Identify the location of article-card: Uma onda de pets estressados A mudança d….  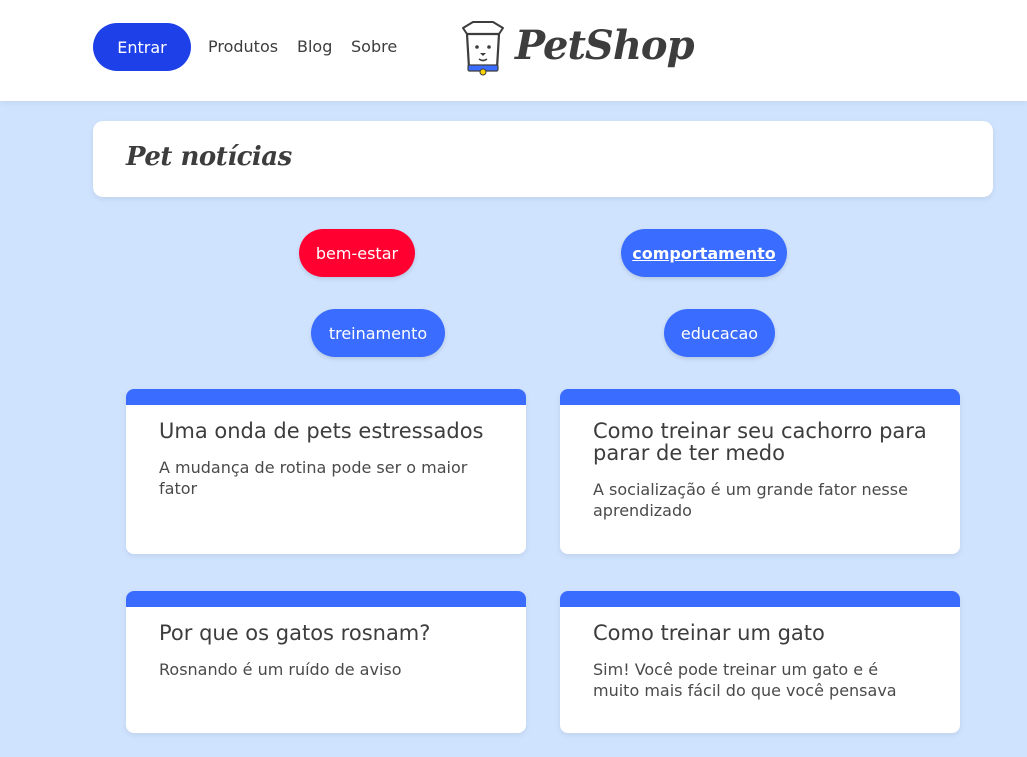
(326, 471).